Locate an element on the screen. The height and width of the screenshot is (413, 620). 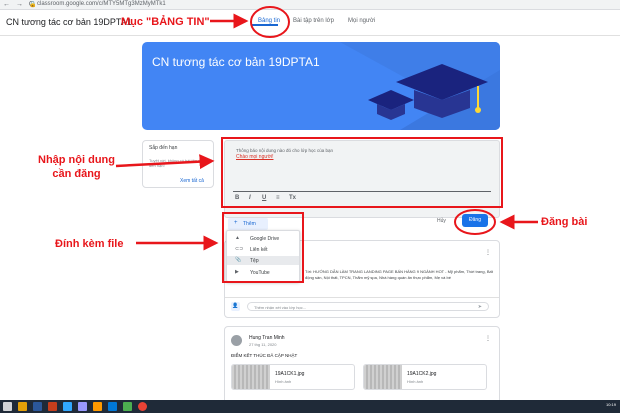
lock-icon: 🔒 is located at coordinates (33, 5).